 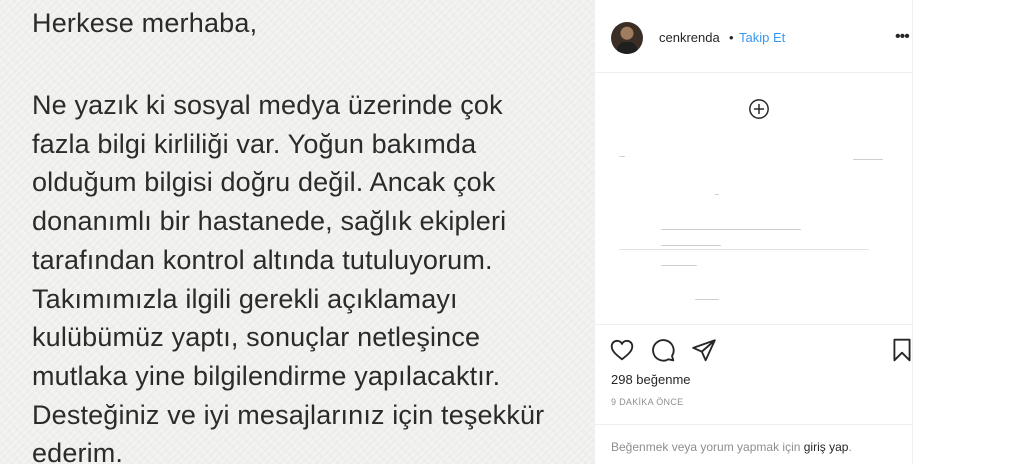 I want to click on login-link: giriş yap, so click(x=826, y=447).